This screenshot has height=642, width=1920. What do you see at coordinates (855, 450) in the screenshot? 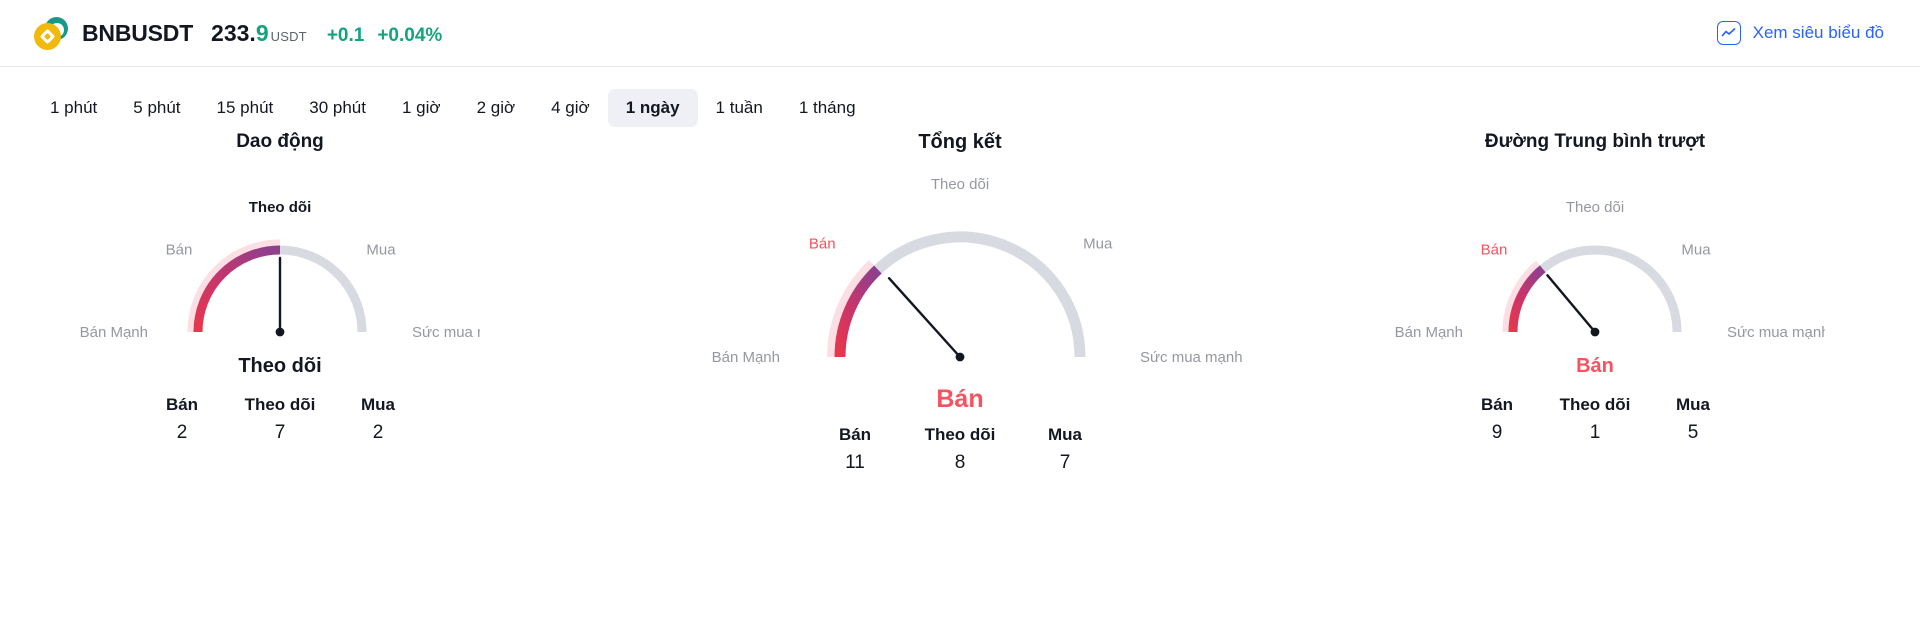
I see `gauge-count-cell: Bán 11` at bounding box center [855, 450].